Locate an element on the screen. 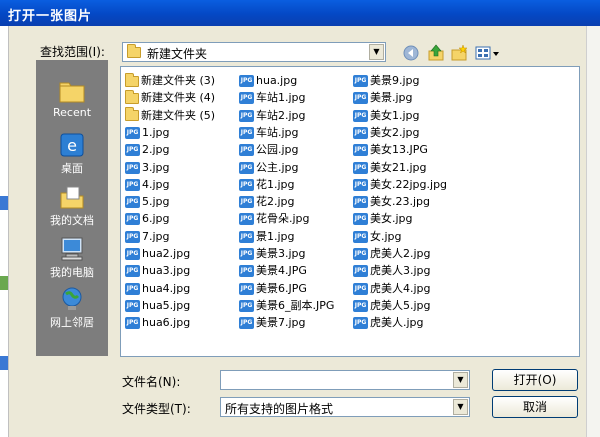 The height and width of the screenshot is (437, 600). file-name: 美女.22jpg.jpg is located at coordinates (409, 184).